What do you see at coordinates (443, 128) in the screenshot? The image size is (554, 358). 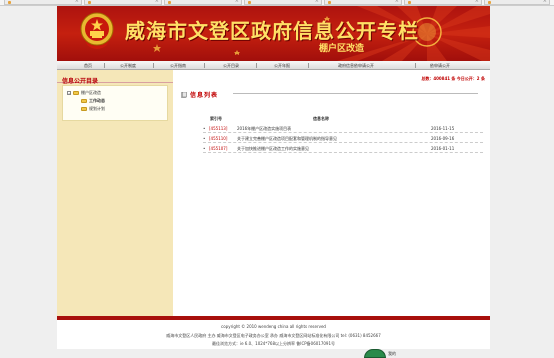 I see `row-date: 2016-11-15` at bounding box center [443, 128].